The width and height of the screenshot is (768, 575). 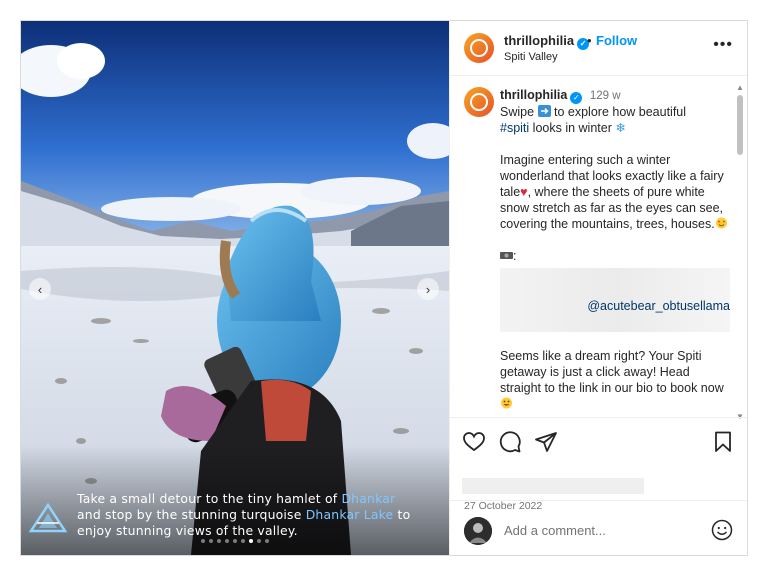 What do you see at coordinates (506, 255) in the screenshot?
I see `camera-emoji-icon` at bounding box center [506, 255].